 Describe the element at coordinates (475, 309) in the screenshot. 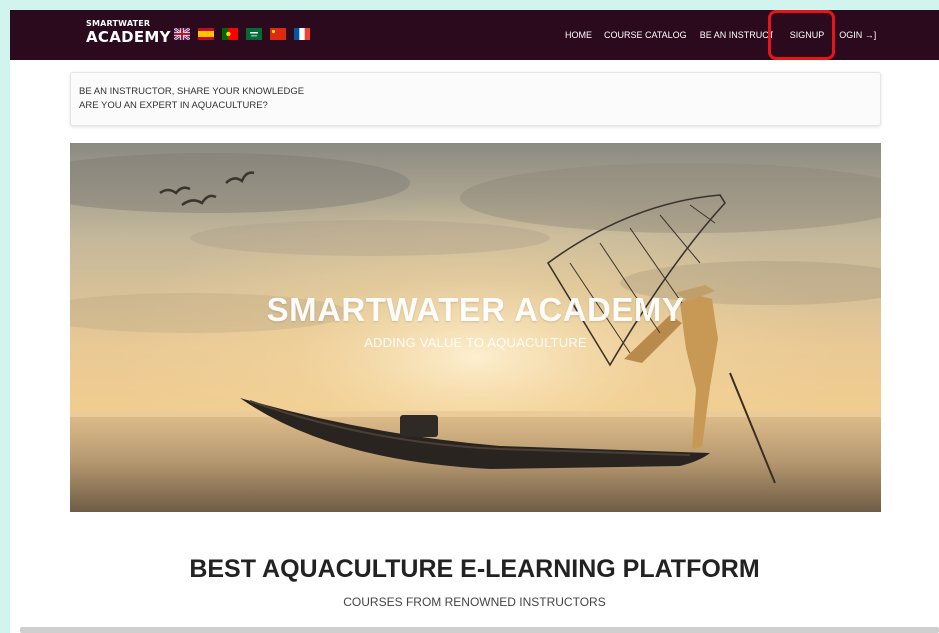

I see `hero-title: SMARTWATER ACADEMY` at that location.